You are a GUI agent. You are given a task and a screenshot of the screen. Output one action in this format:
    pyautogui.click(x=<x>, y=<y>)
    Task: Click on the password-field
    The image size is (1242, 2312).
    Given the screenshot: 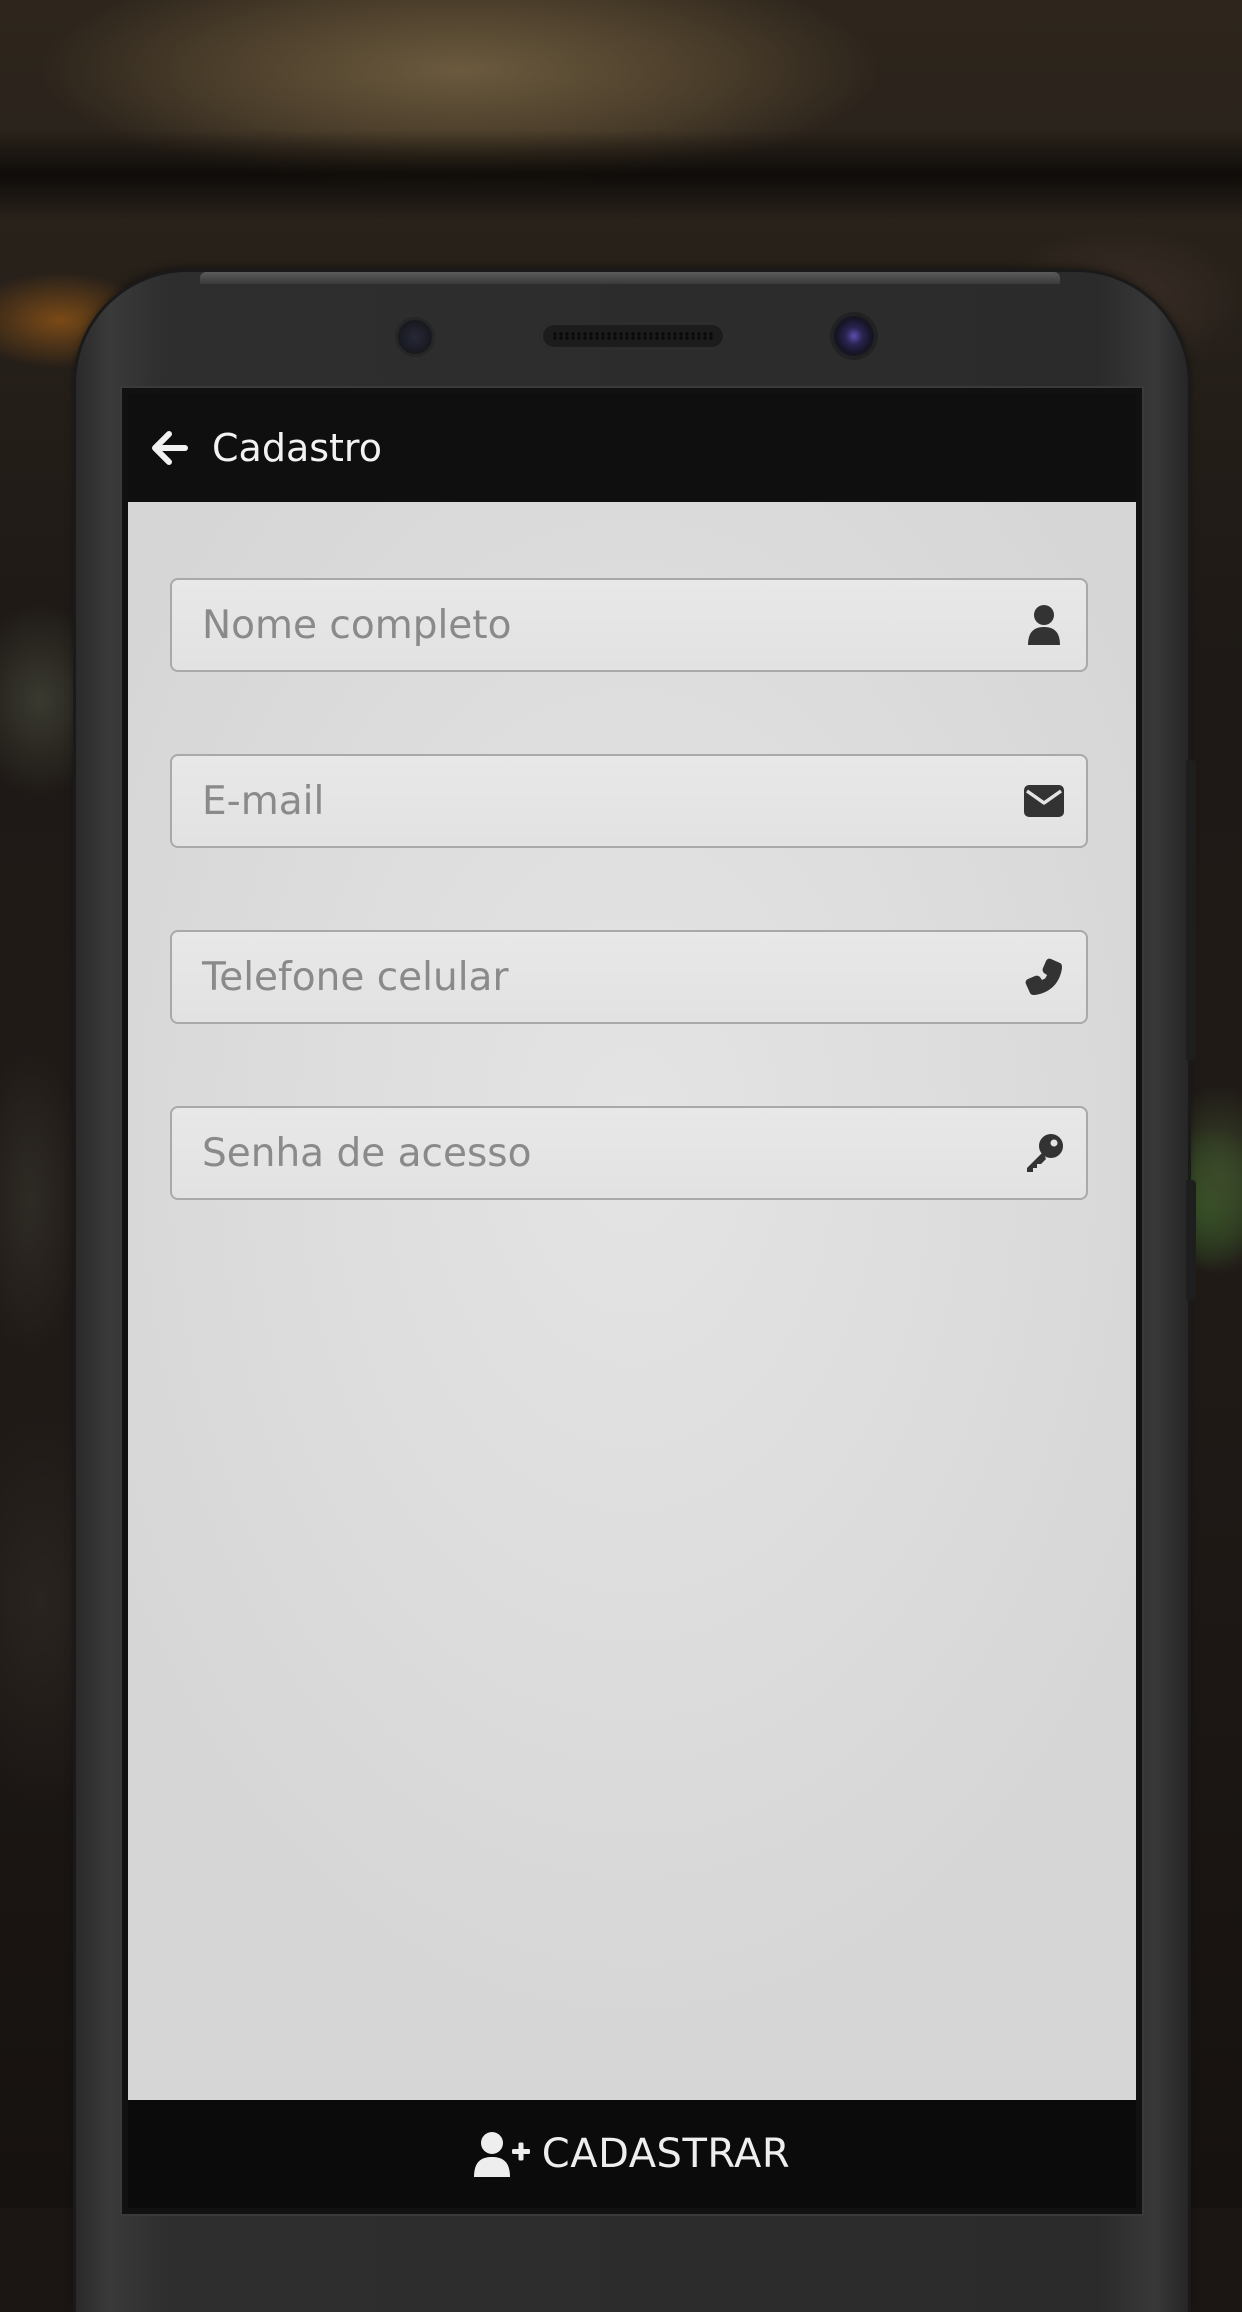 What is the action you would take?
    pyautogui.click(x=629, y=1153)
    